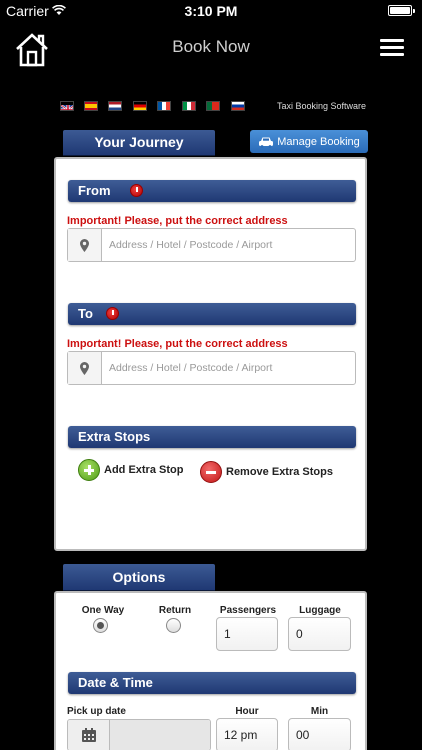 This screenshot has width=422, height=750. Describe the element at coordinates (144, 470) in the screenshot. I see `add-extra-stop-label: Add Extra Stop` at that location.